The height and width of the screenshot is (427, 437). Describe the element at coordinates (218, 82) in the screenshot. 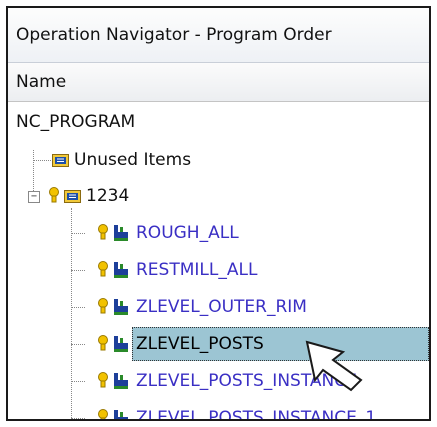

I see `column-header-name: Name` at that location.